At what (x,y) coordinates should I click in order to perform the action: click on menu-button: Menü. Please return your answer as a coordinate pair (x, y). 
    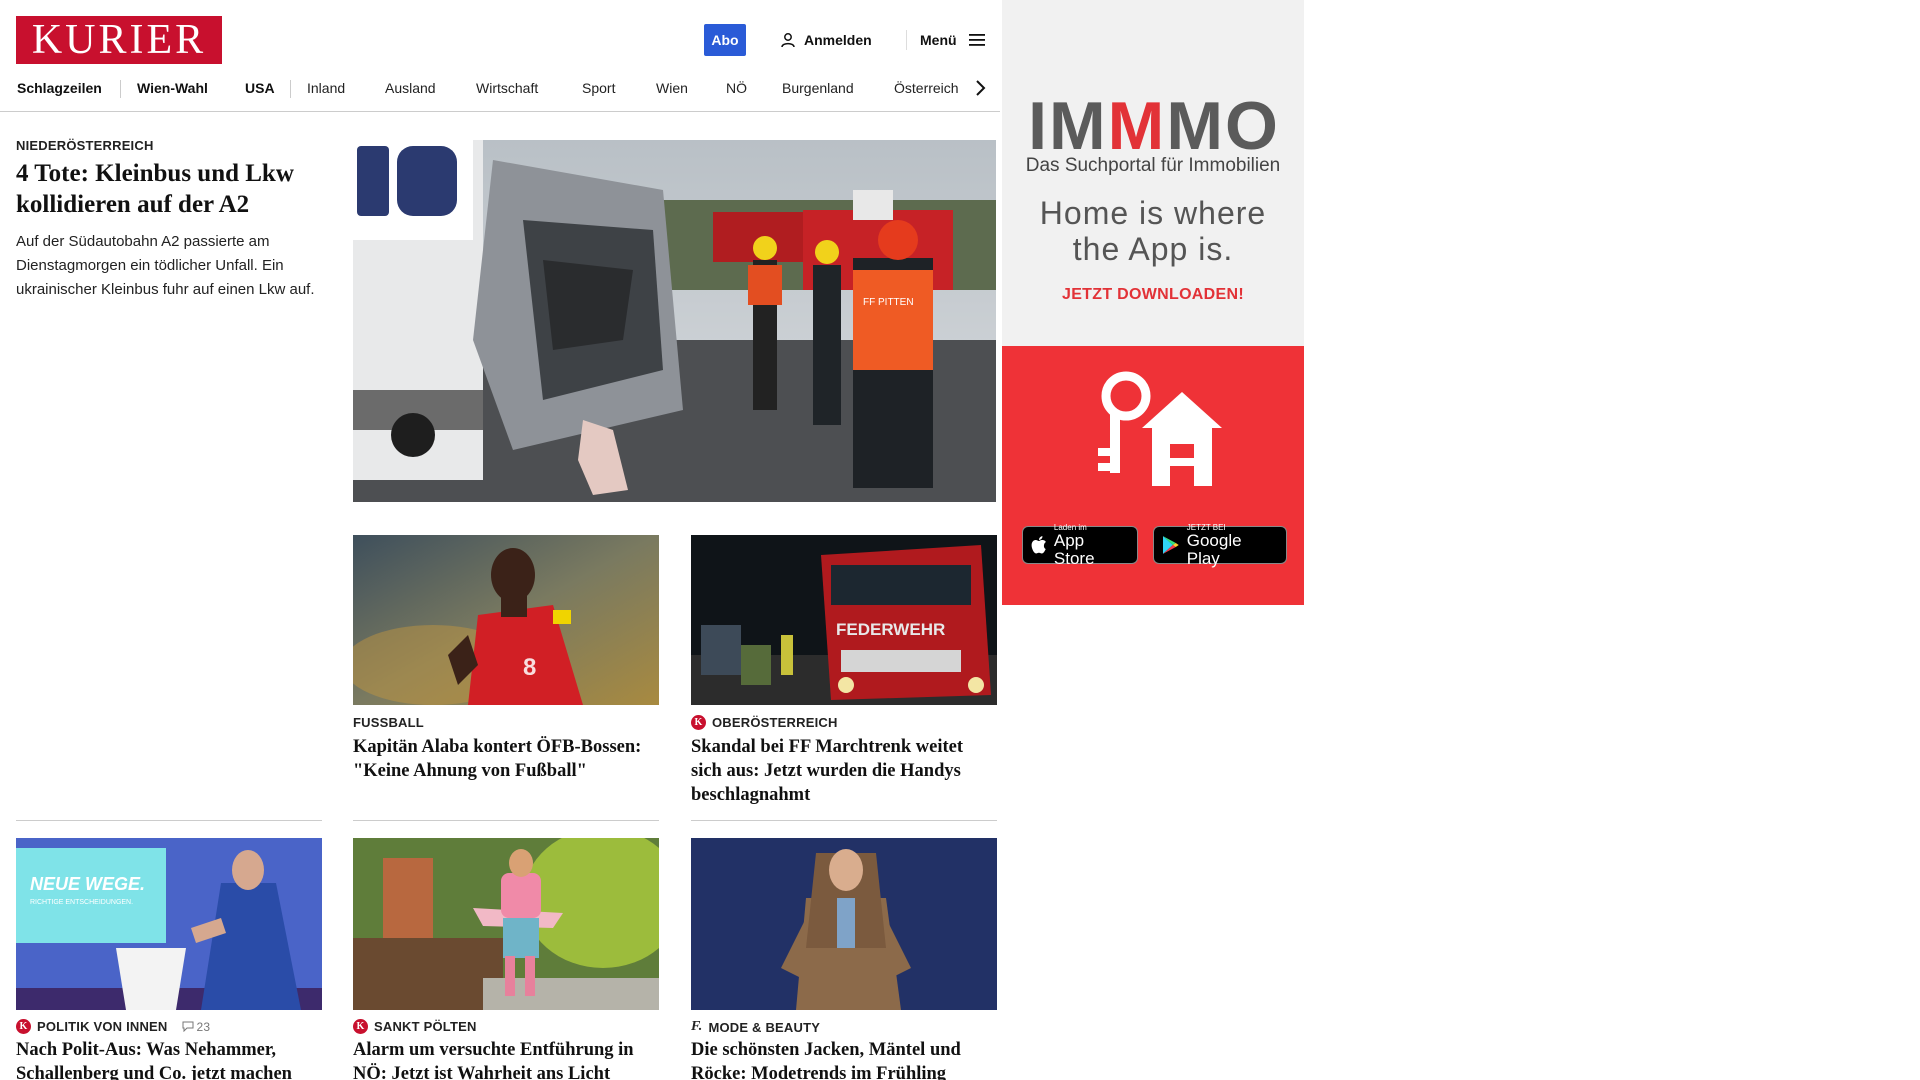
    Looking at the image, I should click on (952, 40).